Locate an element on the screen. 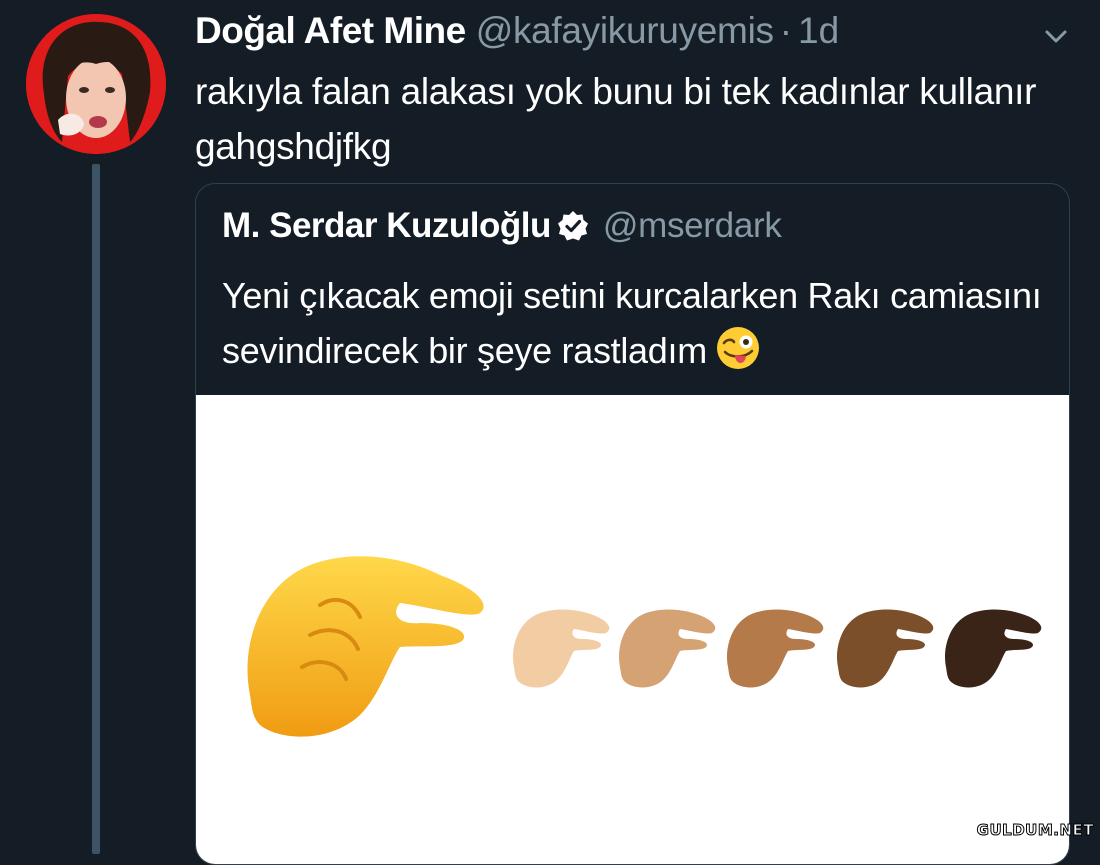 The width and height of the screenshot is (1100, 865). watermark: GULDUM.NET is located at coordinates (1035, 830).